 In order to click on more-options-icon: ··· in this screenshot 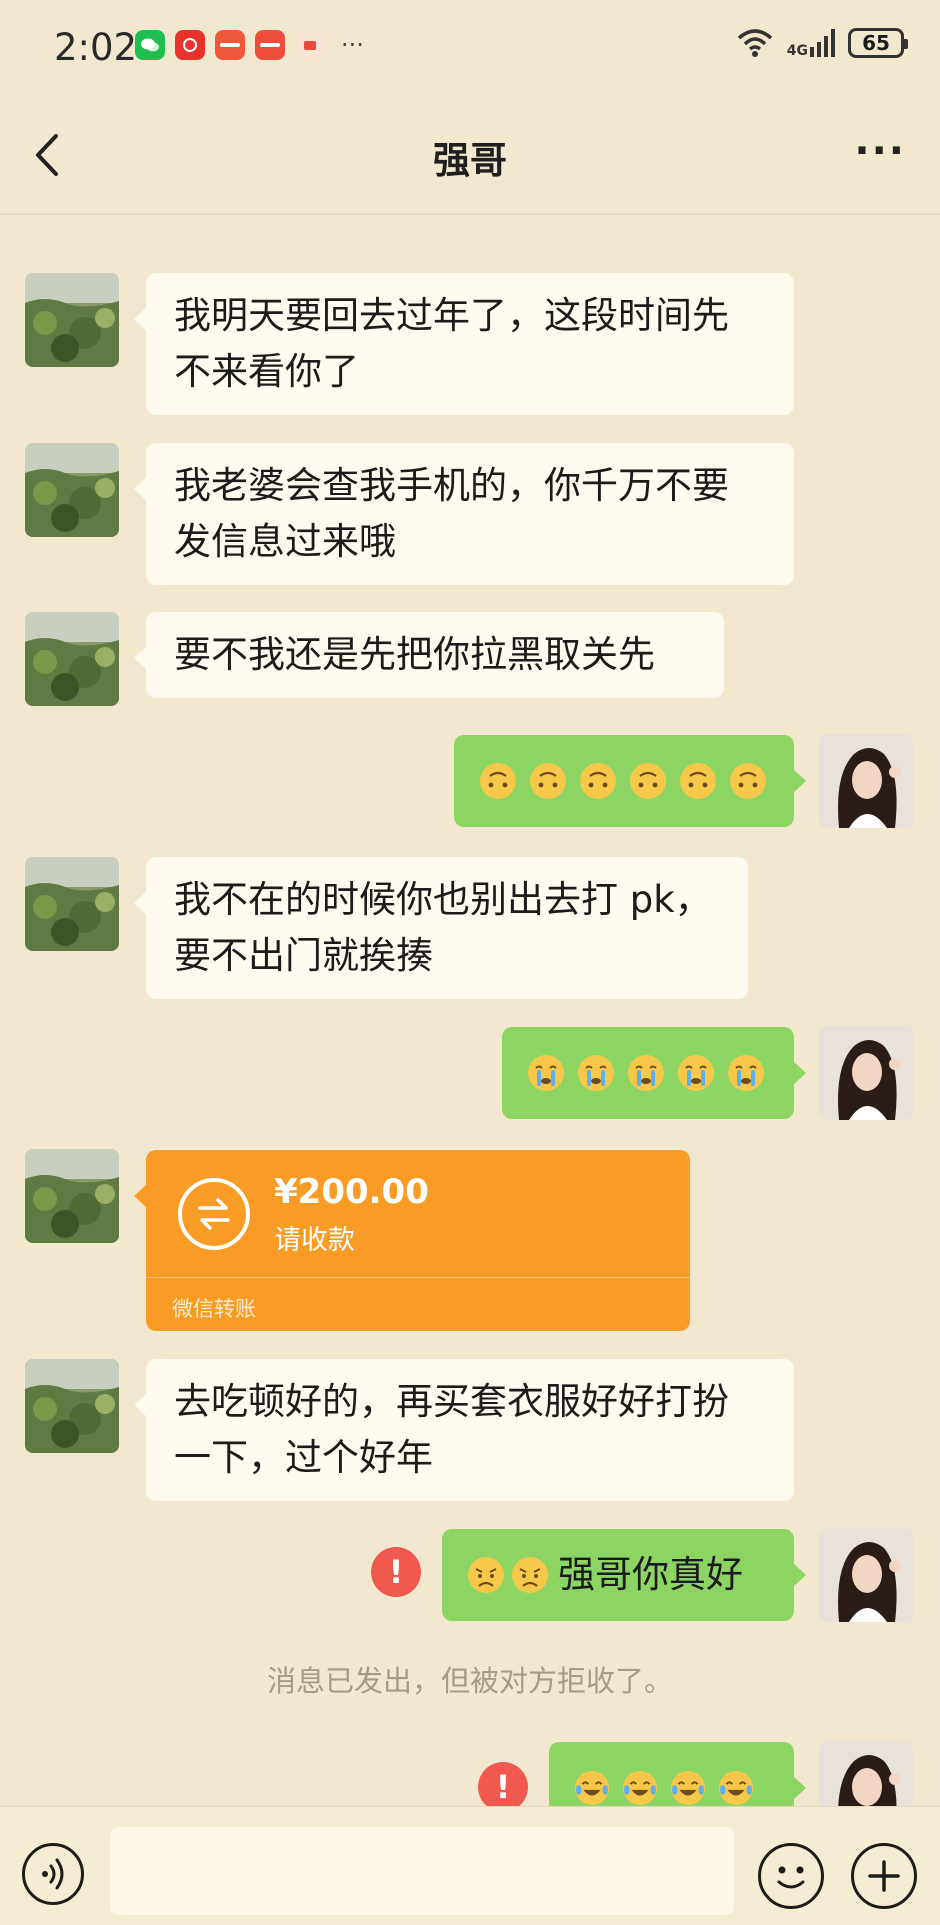, I will do `click(880, 151)`.